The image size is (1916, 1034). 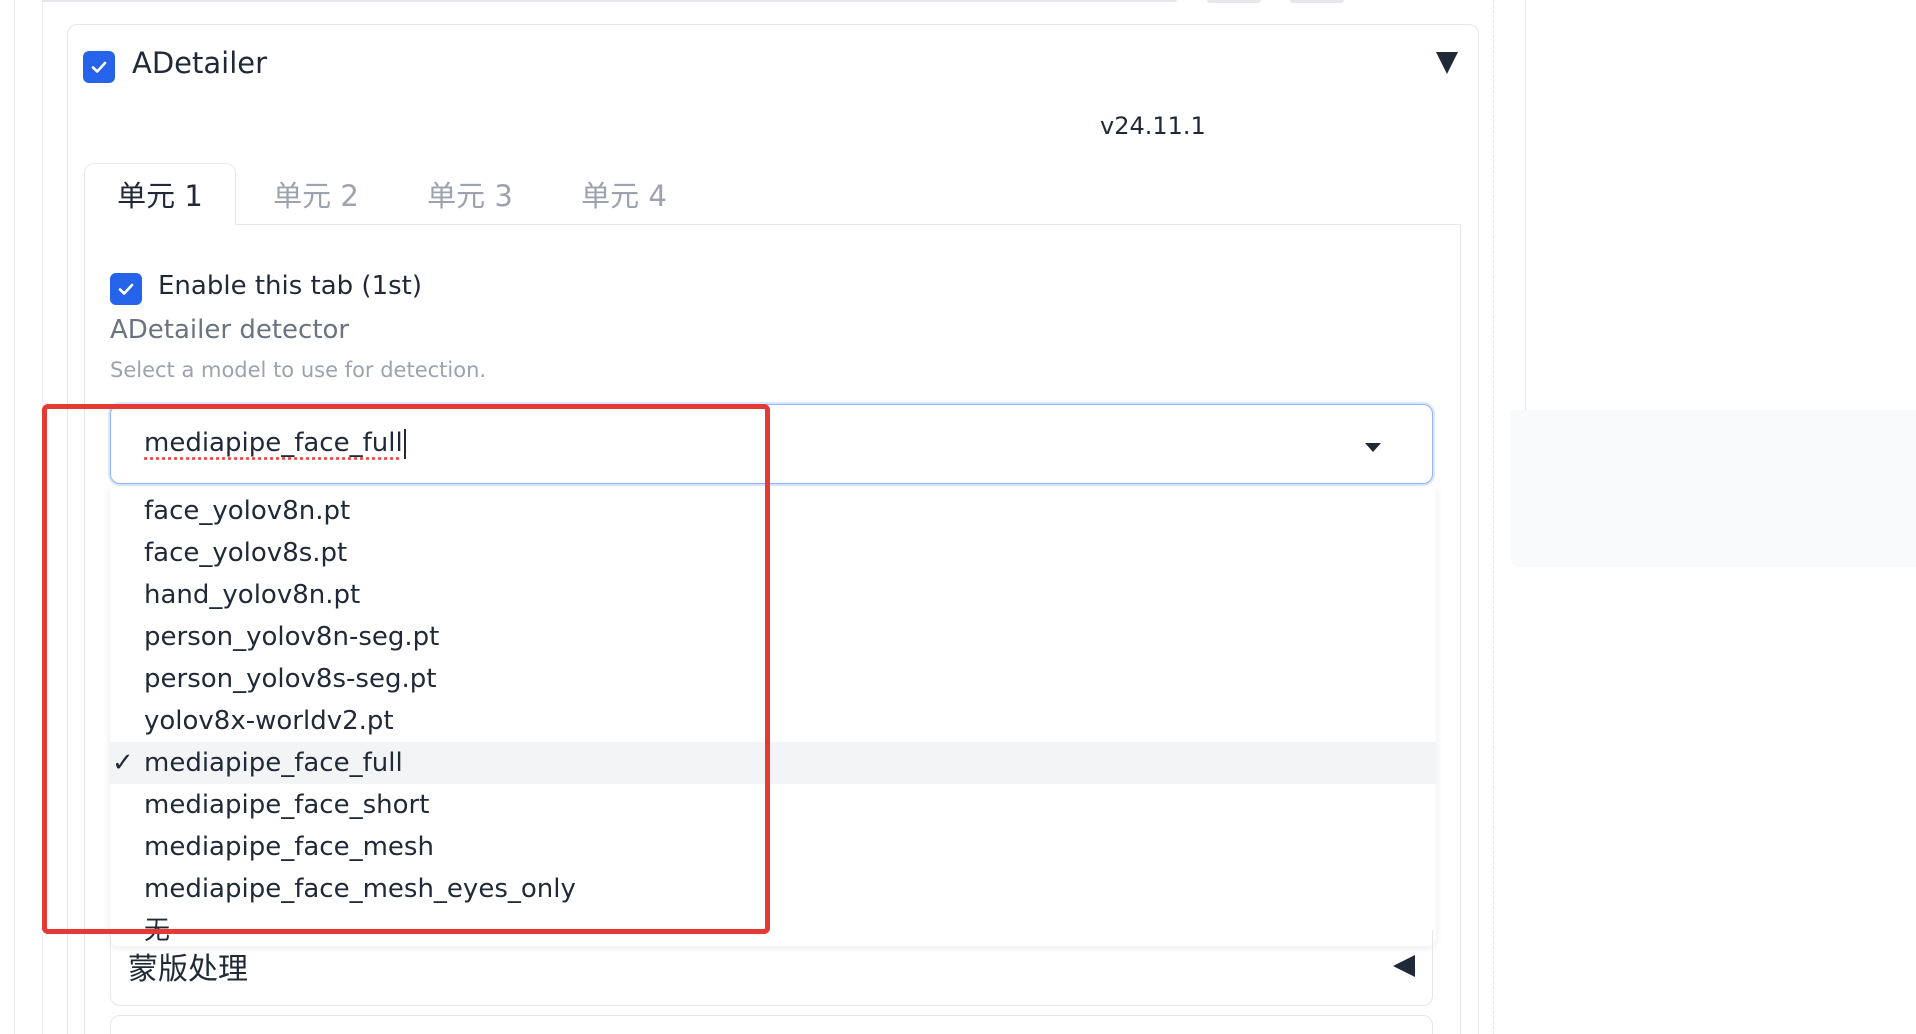 I want to click on collapse-triangle-icon, so click(x=1447, y=63).